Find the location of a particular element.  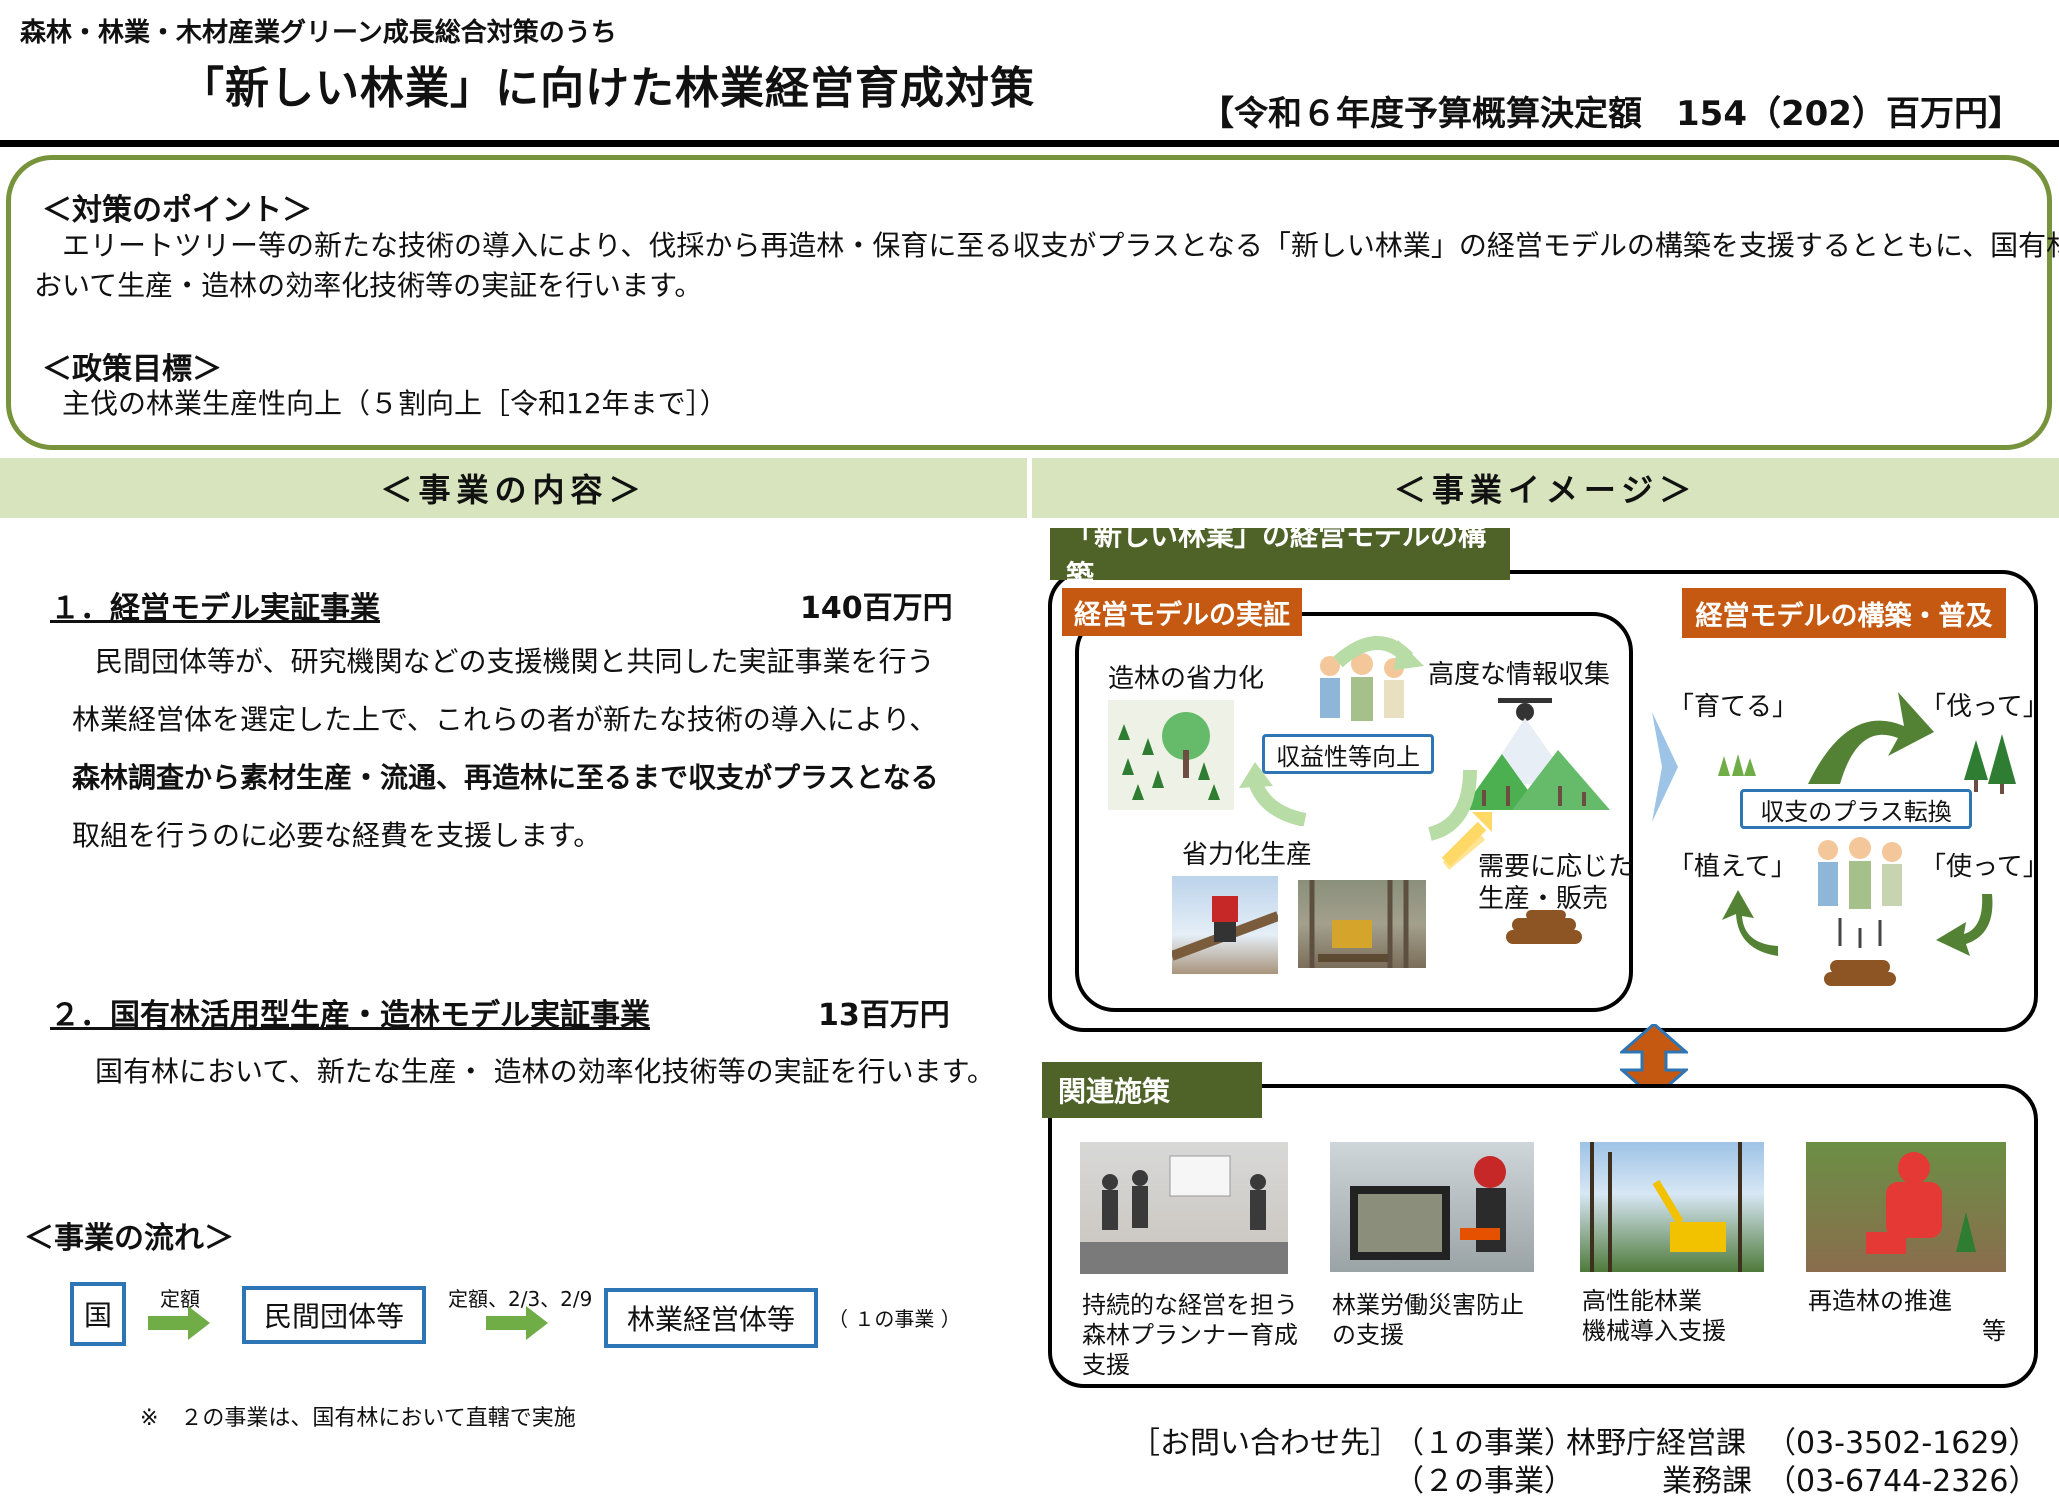

page-title: 「新しい林業」に向けた林業経営育成対策 is located at coordinates (607, 88).